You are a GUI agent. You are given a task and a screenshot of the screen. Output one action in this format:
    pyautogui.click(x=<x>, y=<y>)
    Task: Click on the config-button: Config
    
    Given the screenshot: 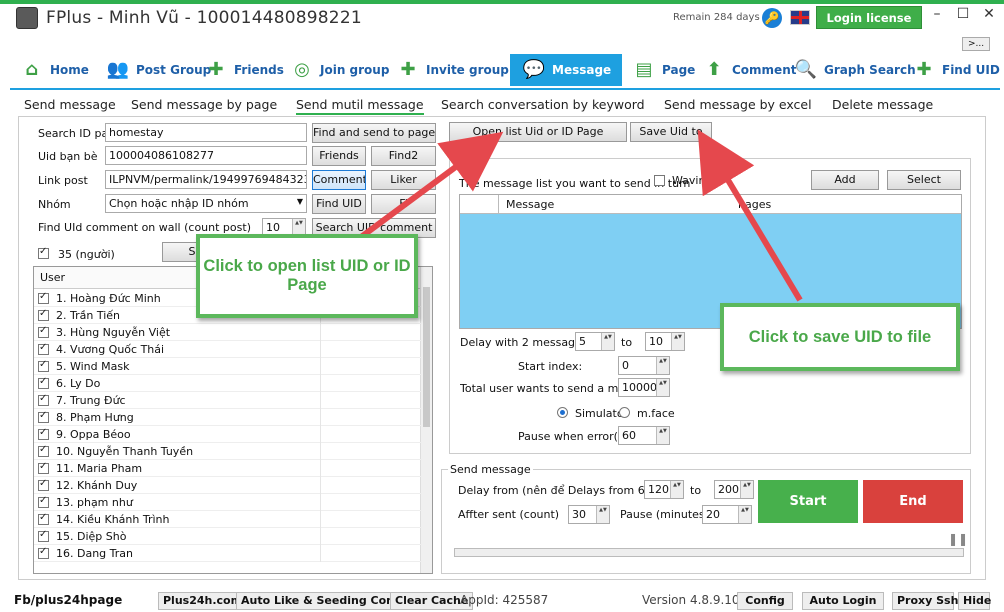 What is the action you would take?
    pyautogui.click(x=765, y=601)
    